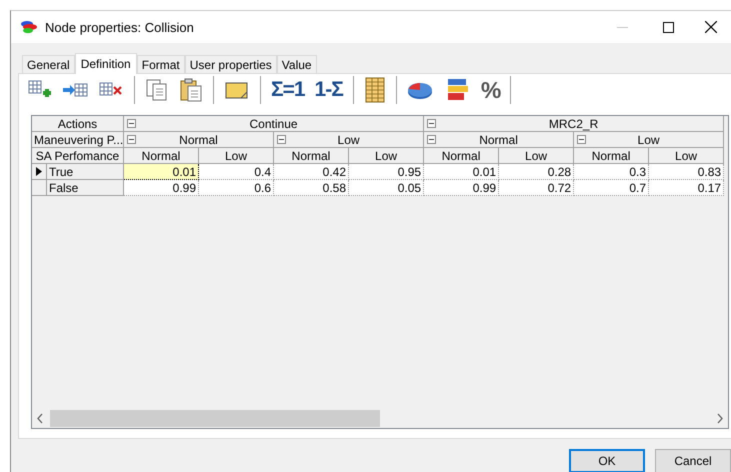 Image resolution: width=731 pixels, height=472 pixels. I want to click on row-header: Actions, so click(78, 124).